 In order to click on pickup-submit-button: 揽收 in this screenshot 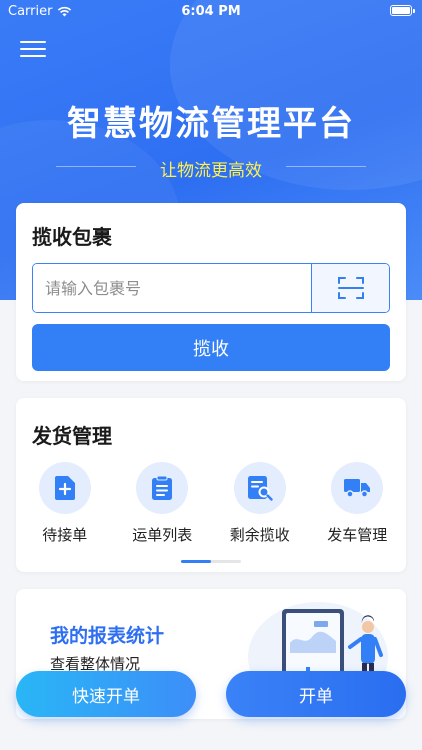, I will do `click(211, 347)`.